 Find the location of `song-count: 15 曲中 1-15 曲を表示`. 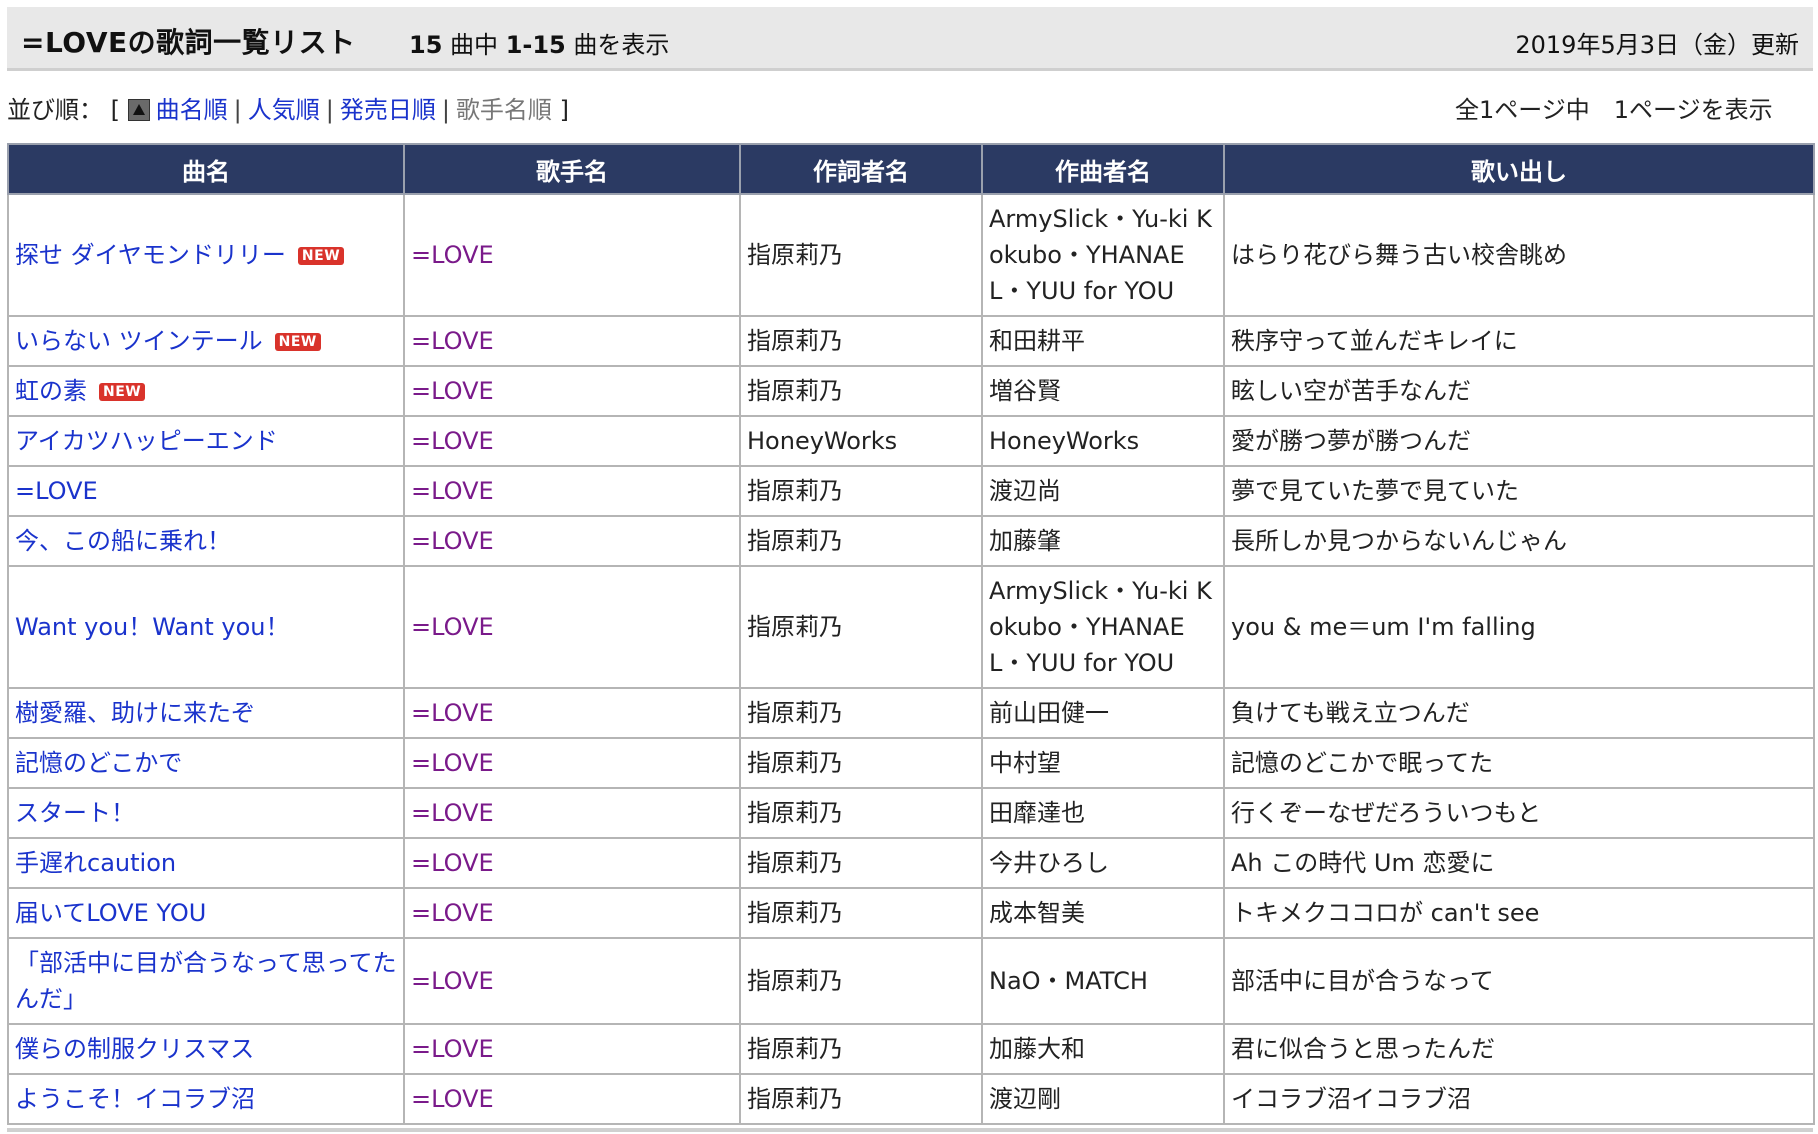

song-count: 15 曲中 1-15 曲を表示 is located at coordinates (539, 42).